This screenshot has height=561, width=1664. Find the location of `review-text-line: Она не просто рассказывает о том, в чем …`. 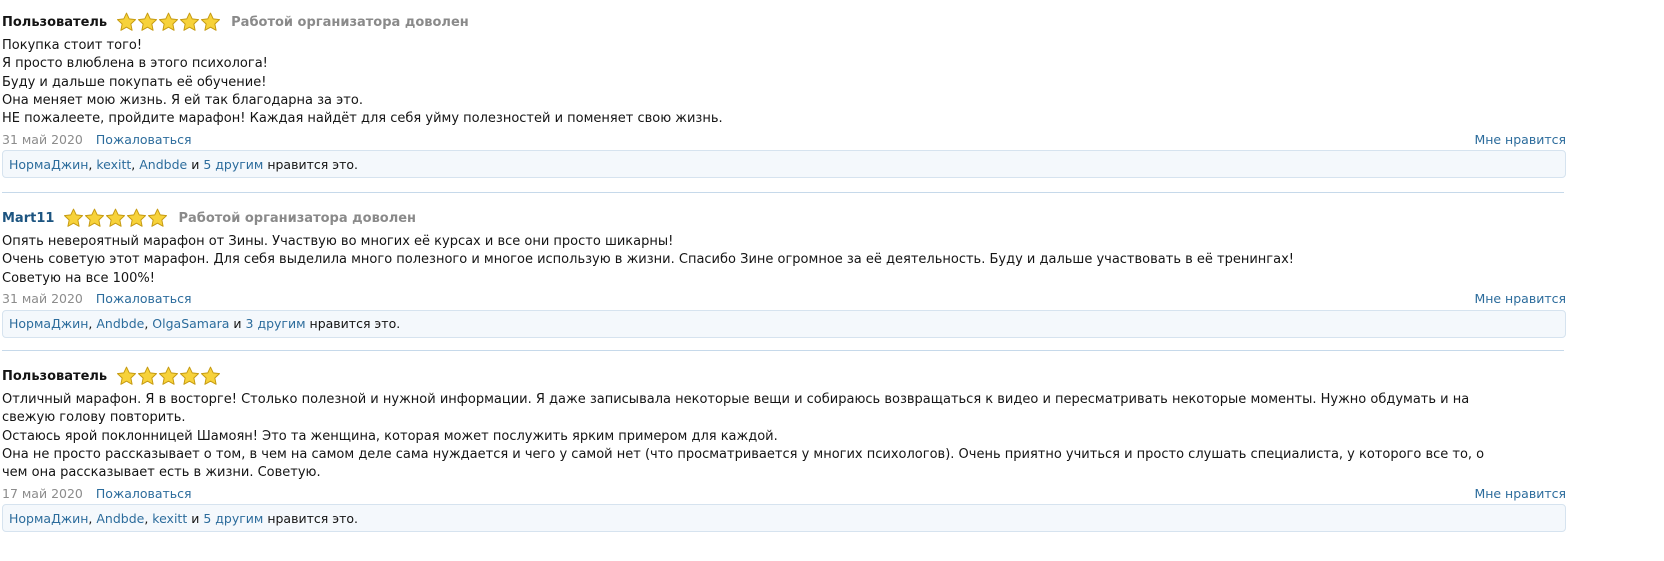

review-text-line: Она не просто рассказывает о том, в чем … is located at coordinates (745, 463).